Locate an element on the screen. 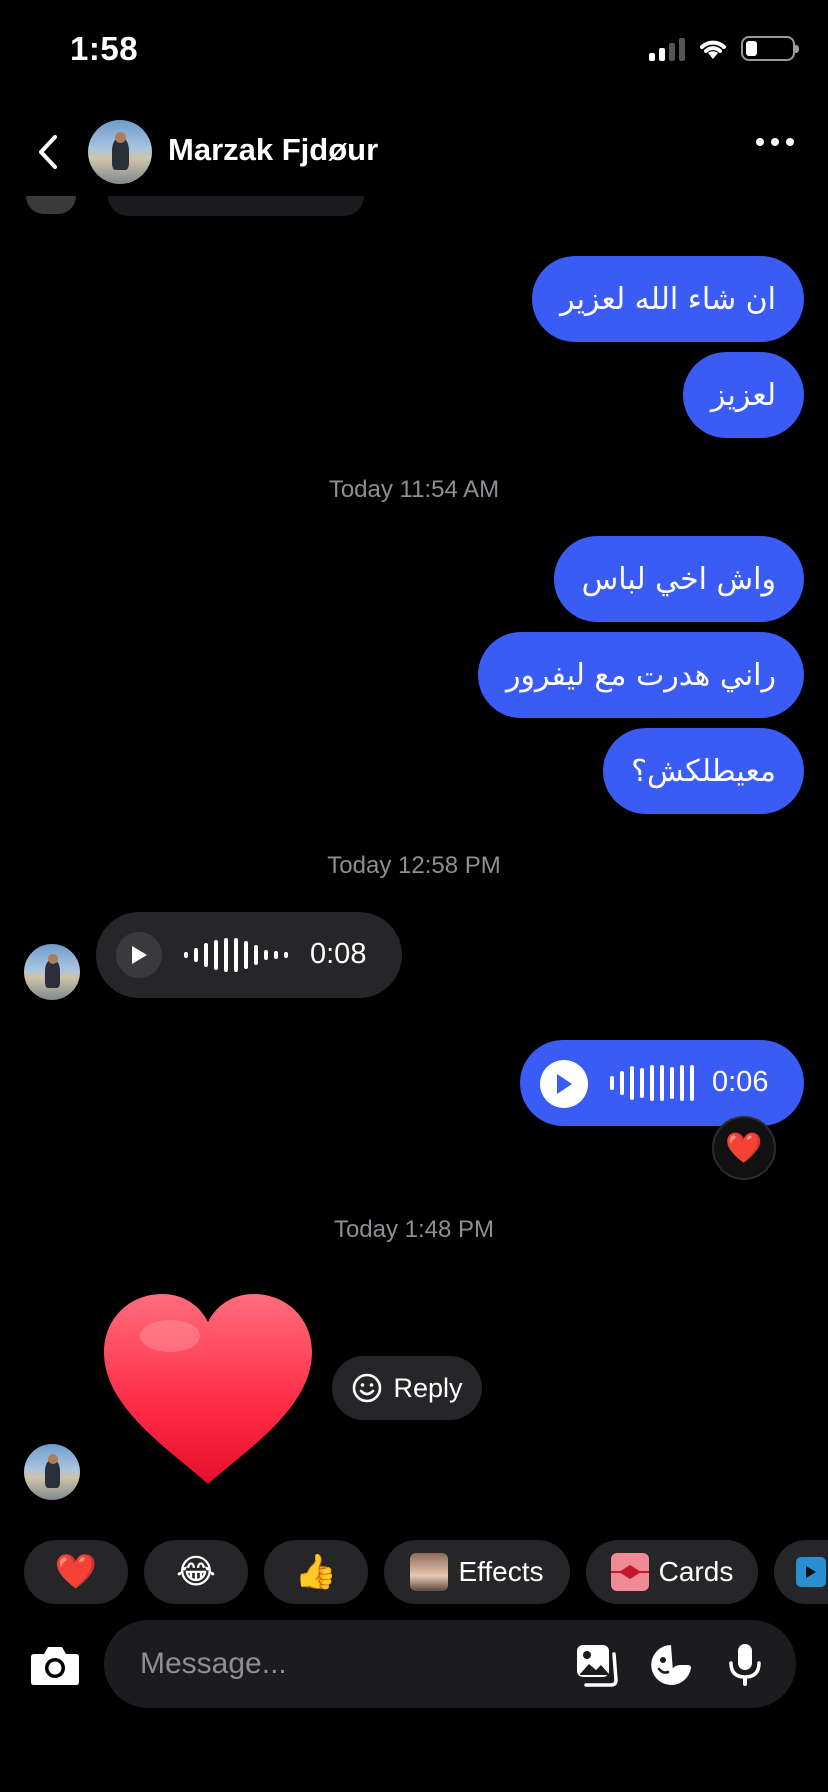  outgoing-voice-message: 0:06 is located at coordinates (662, 1083).